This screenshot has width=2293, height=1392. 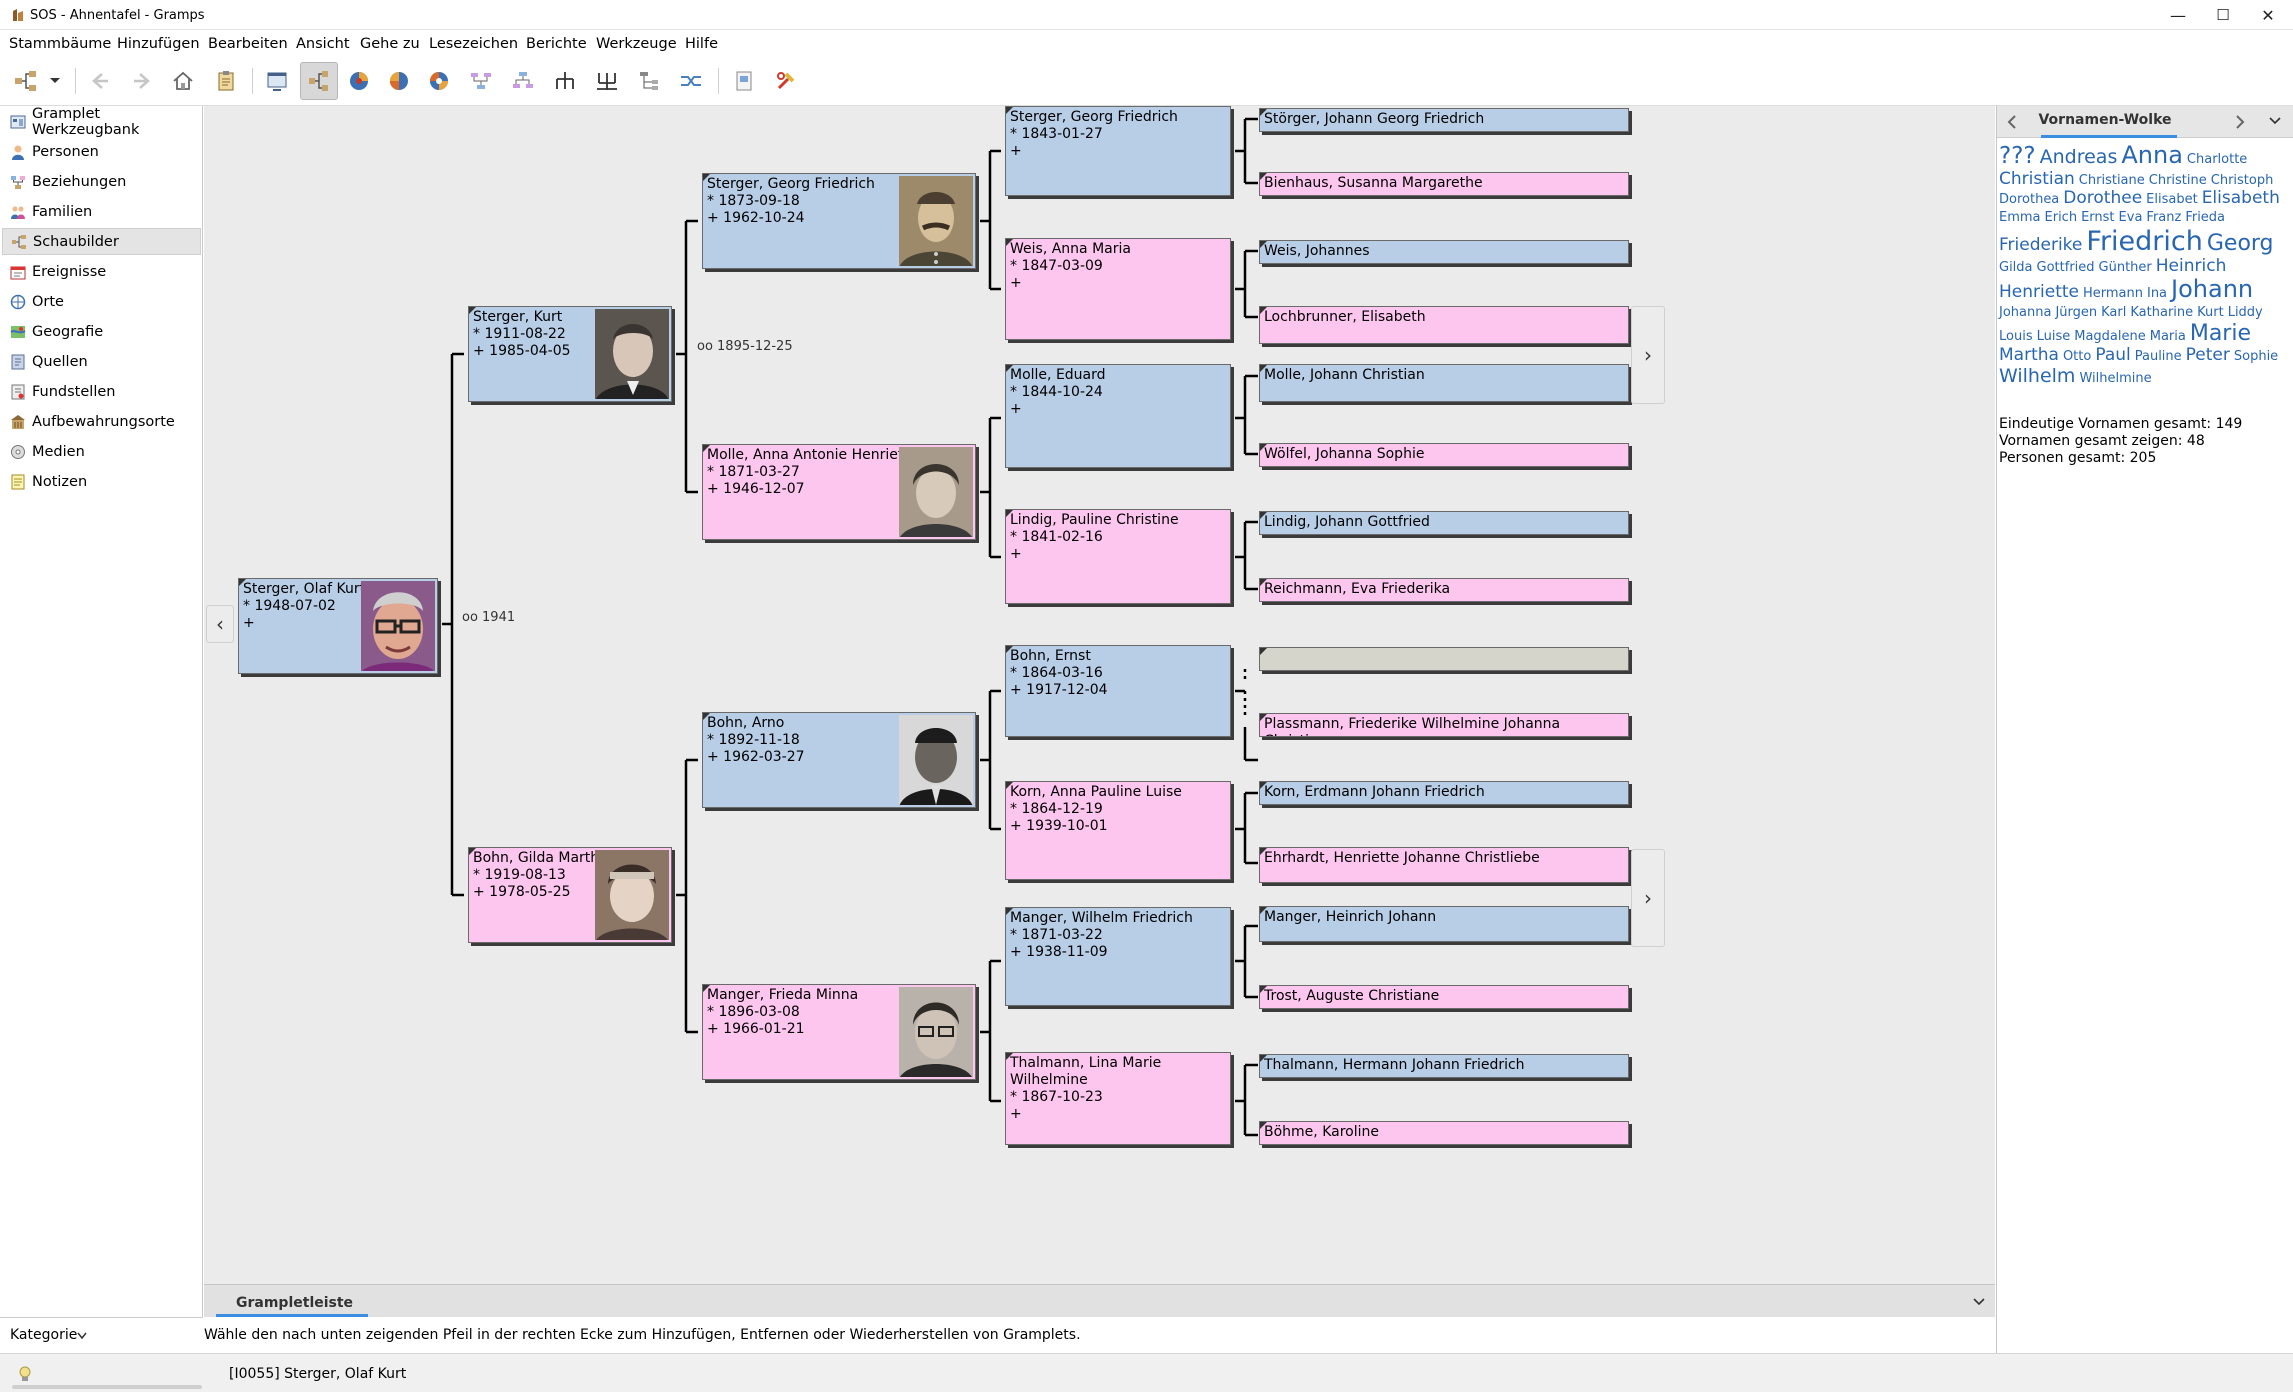 What do you see at coordinates (2076, 313) in the screenshot?
I see `cloud-name: Jürgen` at bounding box center [2076, 313].